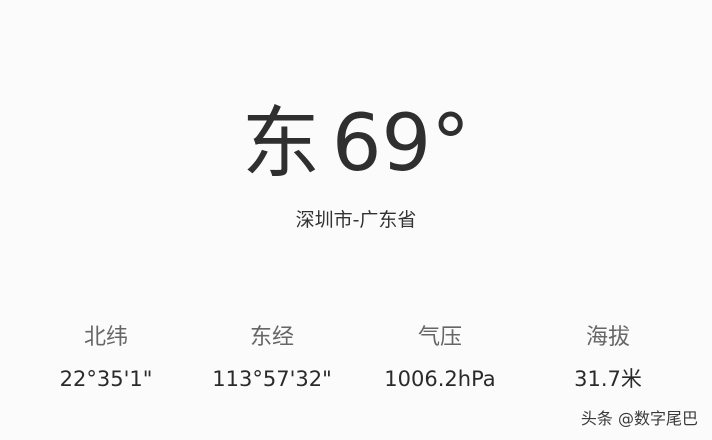 The width and height of the screenshot is (712, 440). What do you see at coordinates (440, 358) in the screenshot?
I see `stat-pressure: 气压 1006.2hPa` at bounding box center [440, 358].